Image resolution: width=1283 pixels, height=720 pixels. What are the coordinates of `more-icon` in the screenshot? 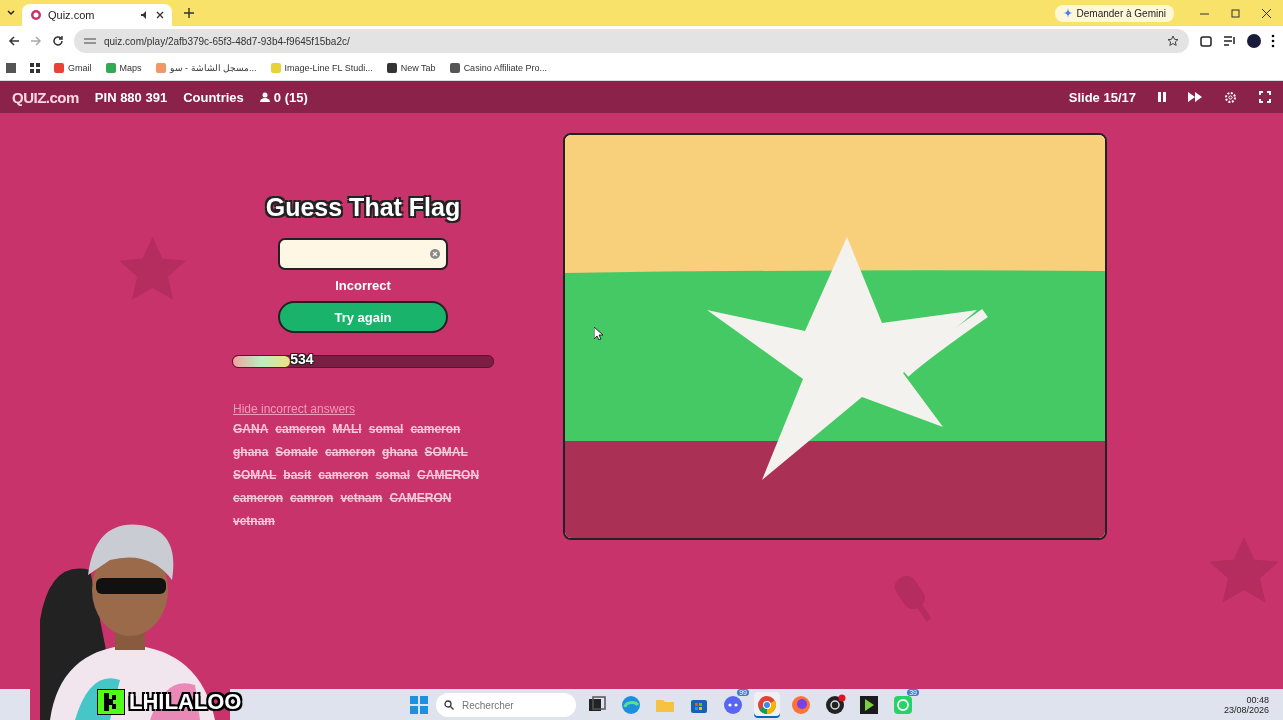 It's located at (1273, 41).